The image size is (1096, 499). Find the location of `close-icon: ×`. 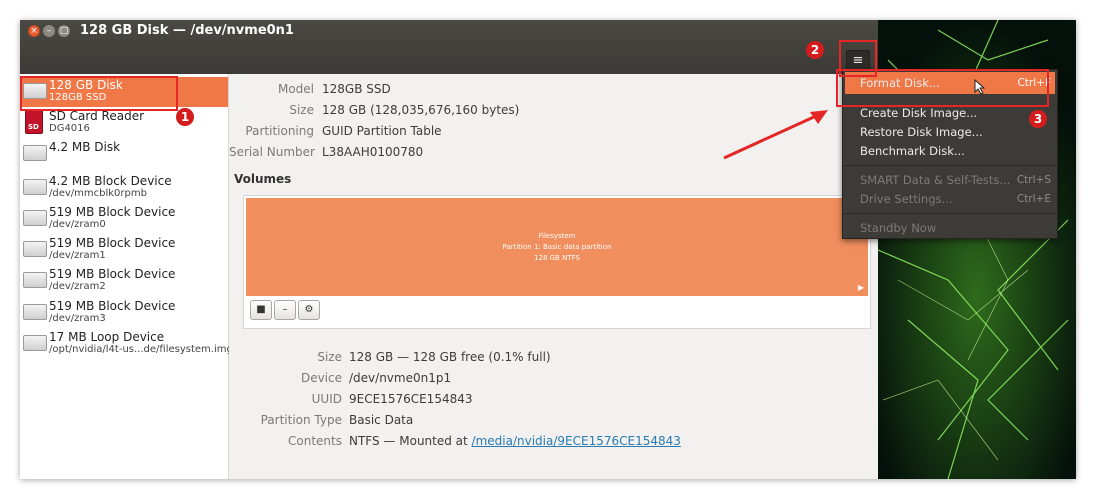

close-icon: × is located at coordinates (34, 31).